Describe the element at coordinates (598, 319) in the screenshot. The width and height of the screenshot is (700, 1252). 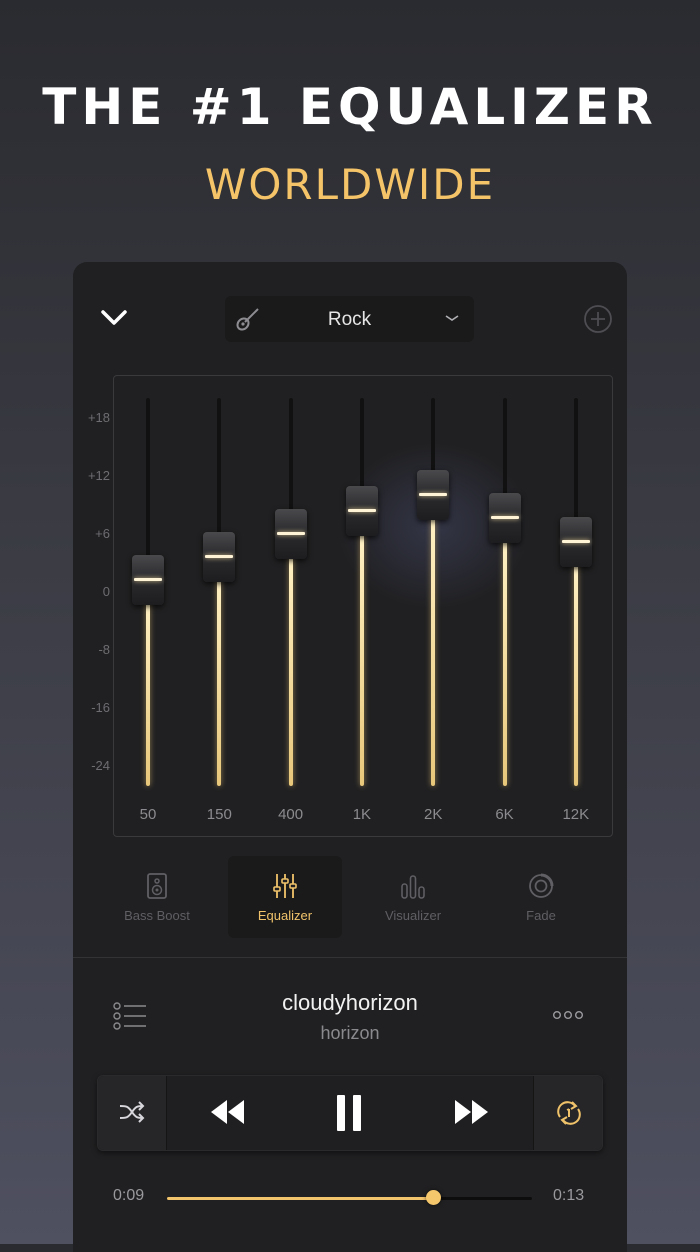
I see `add-preset-icon` at that location.